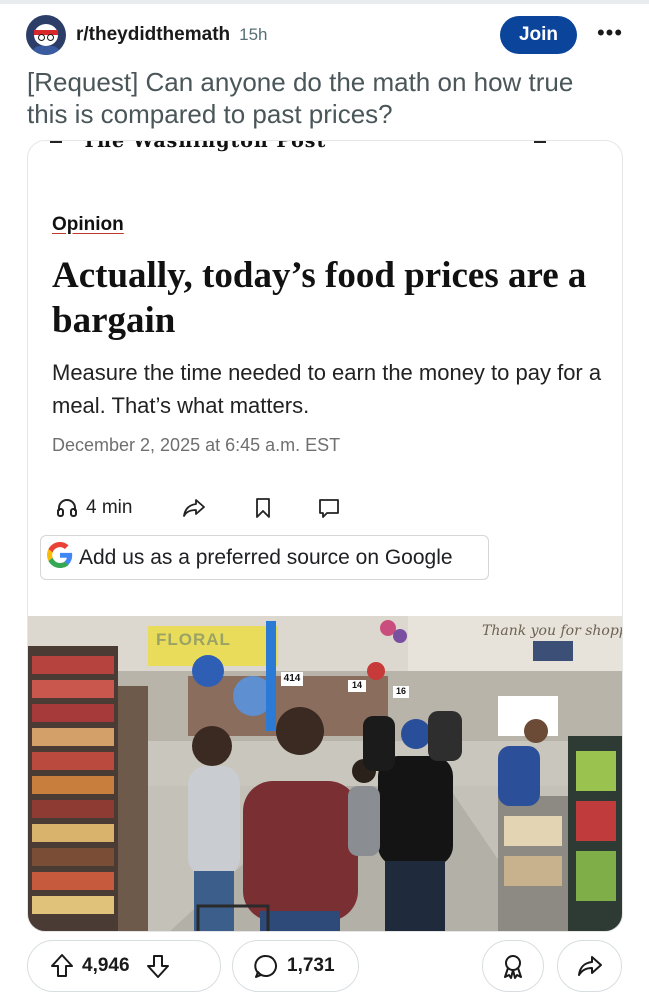 Image resolution: width=649 pixels, height=1000 pixels. Describe the element at coordinates (326, 35) in the screenshot. I see `post-header: r/theydidthemath 15h Join •••` at that location.